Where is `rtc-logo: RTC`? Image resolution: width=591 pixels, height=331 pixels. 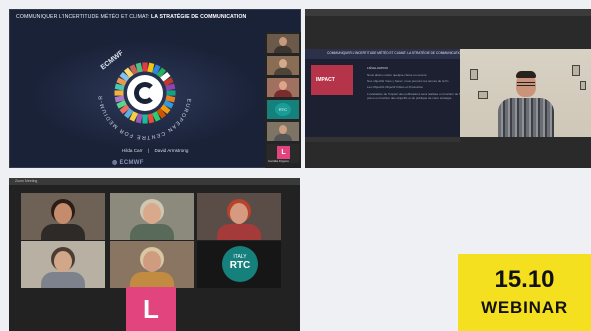
rtc-logo: RTC is located at coordinates (283, 109).